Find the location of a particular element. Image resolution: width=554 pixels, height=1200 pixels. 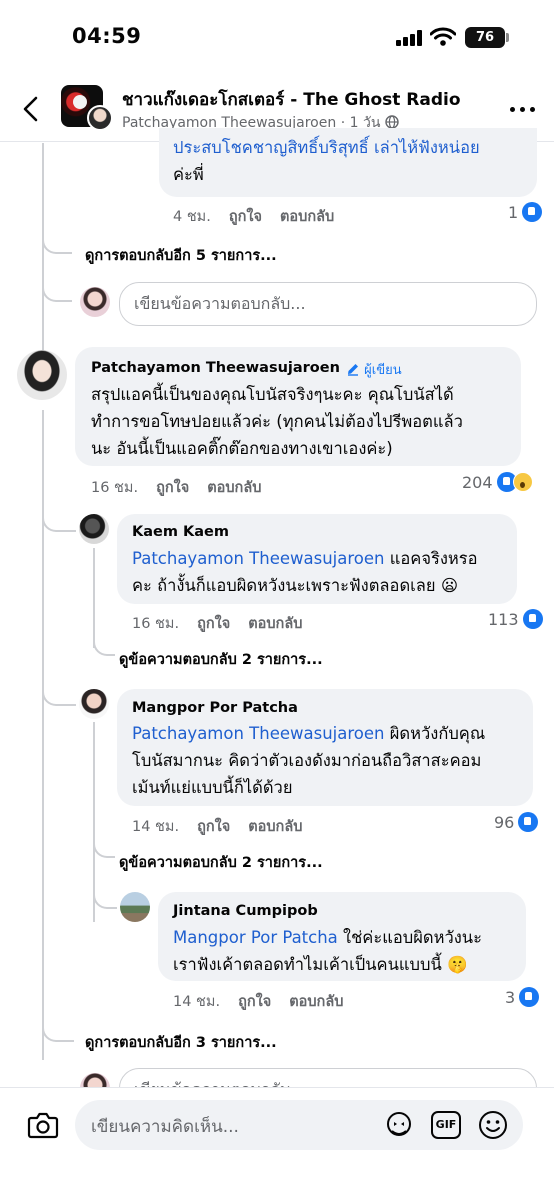

group-avatar is located at coordinates (87, 108).